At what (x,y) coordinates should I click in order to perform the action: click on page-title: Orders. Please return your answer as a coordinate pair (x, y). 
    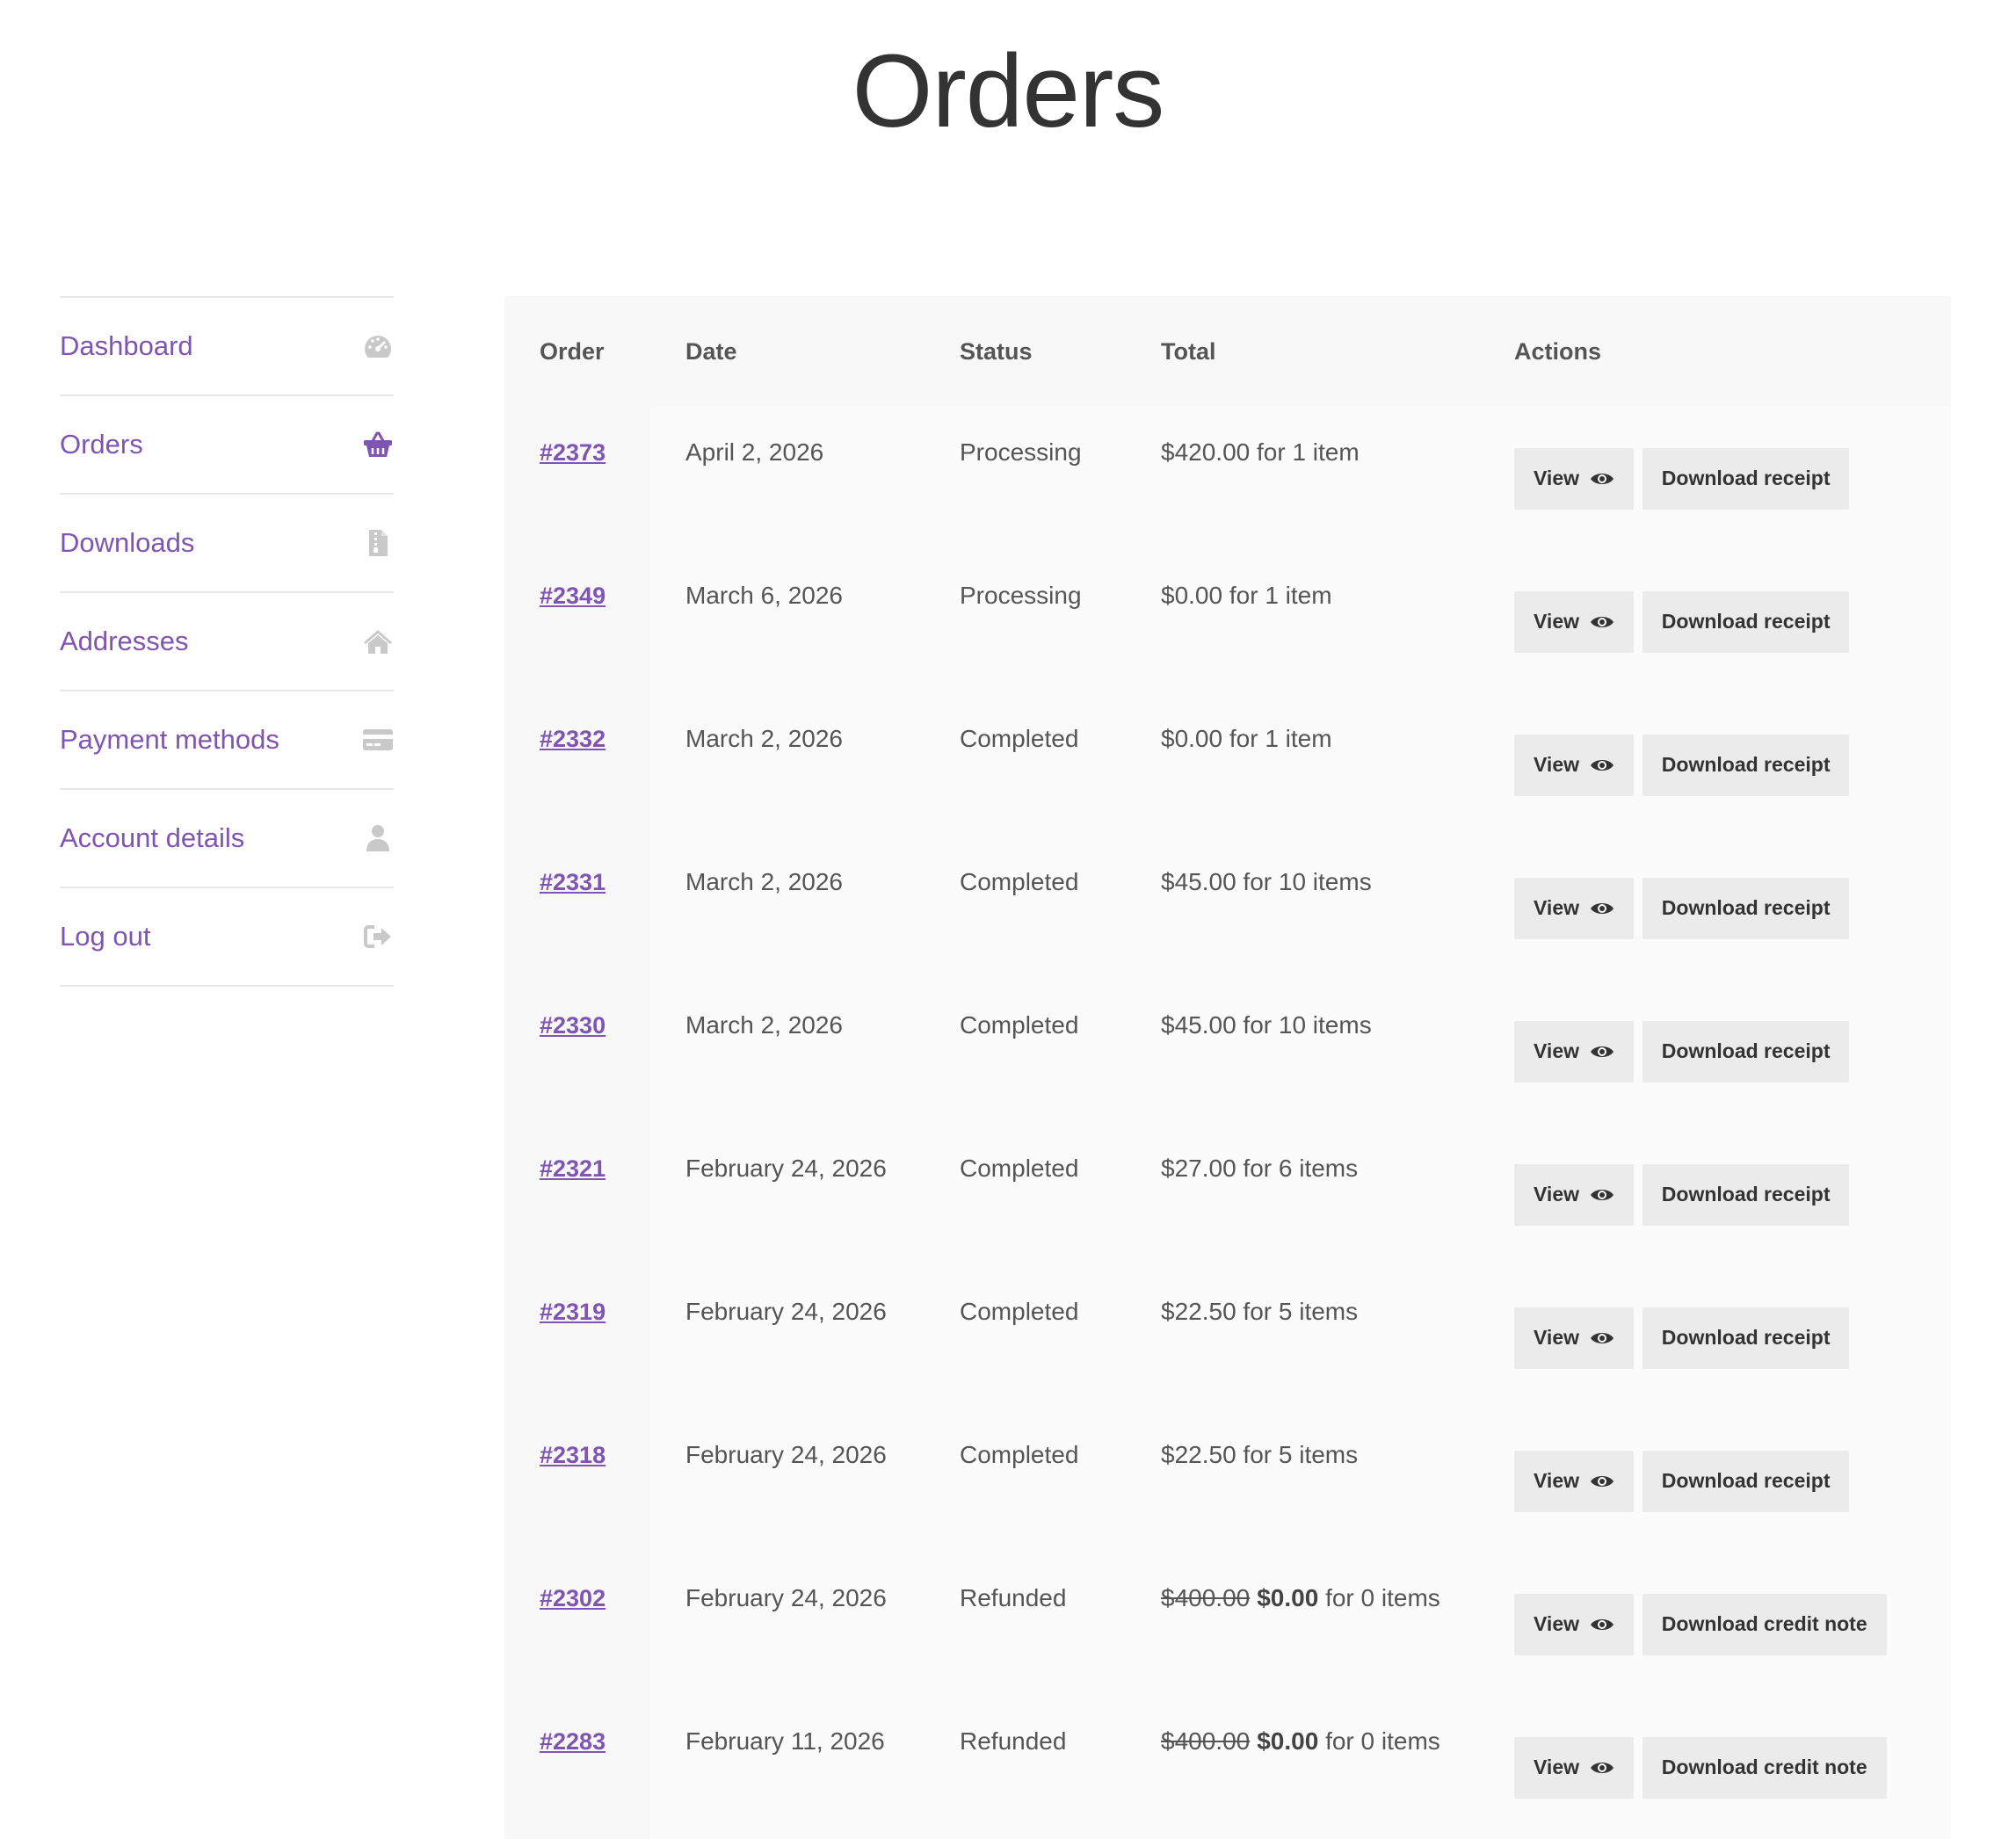
    Looking at the image, I should click on (1008, 91).